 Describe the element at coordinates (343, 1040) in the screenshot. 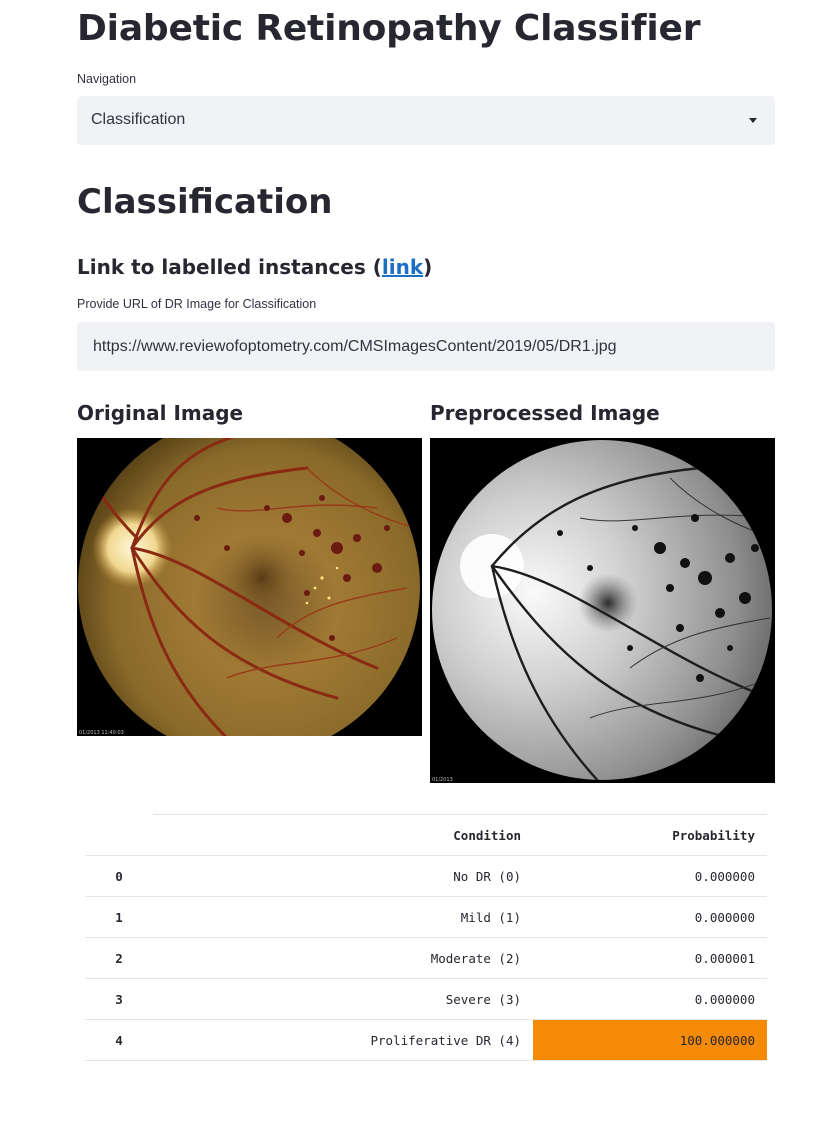

I see `row-condition: Proliferative DR (4)` at that location.